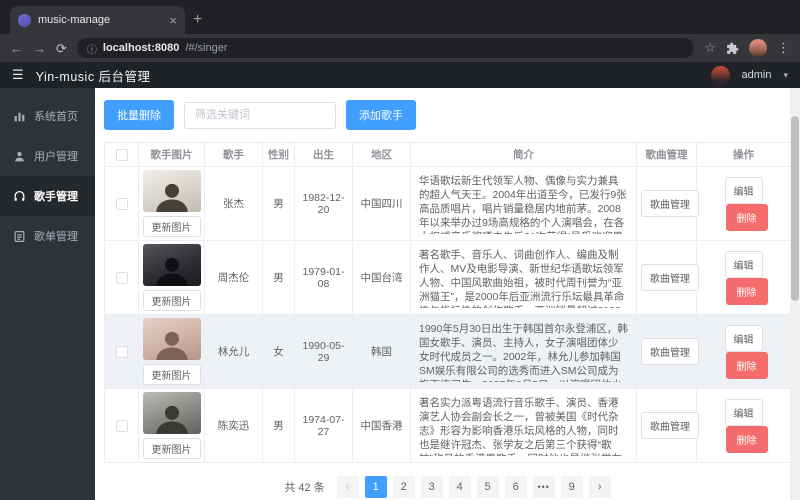 The width and height of the screenshot is (800, 500). Describe the element at coordinates (323, 154) in the screenshot. I see `col-header-birth: 出生` at that location.